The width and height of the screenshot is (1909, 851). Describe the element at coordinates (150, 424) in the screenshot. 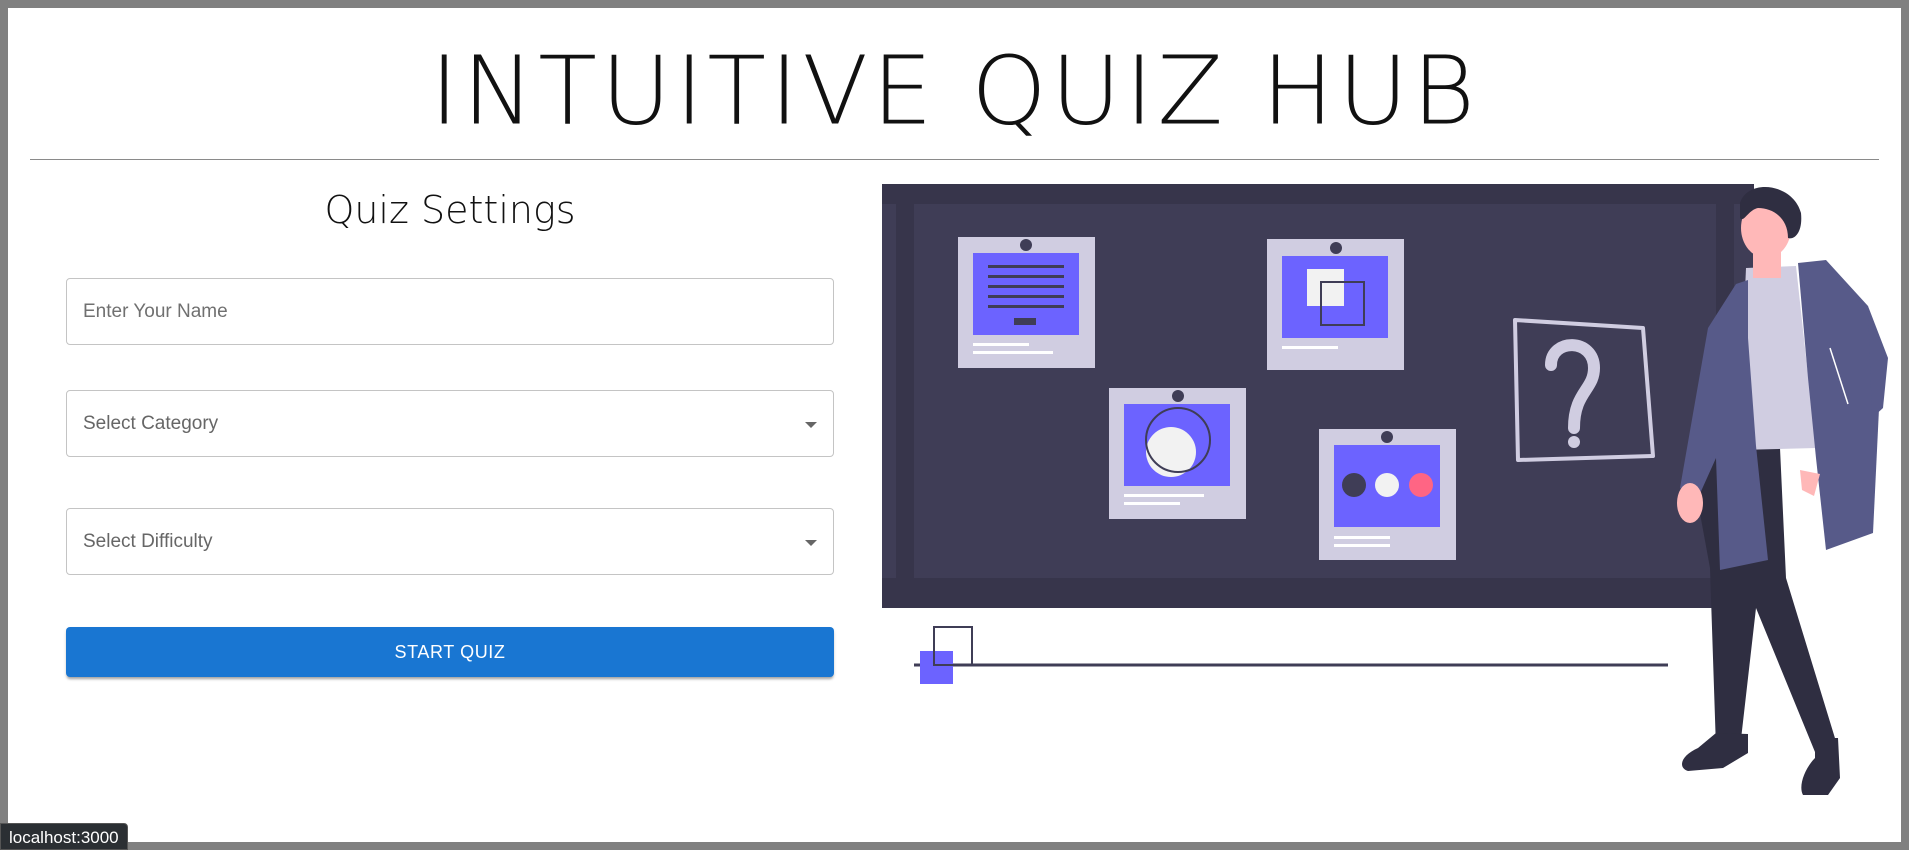

I see `category-select-label: Select Category` at that location.